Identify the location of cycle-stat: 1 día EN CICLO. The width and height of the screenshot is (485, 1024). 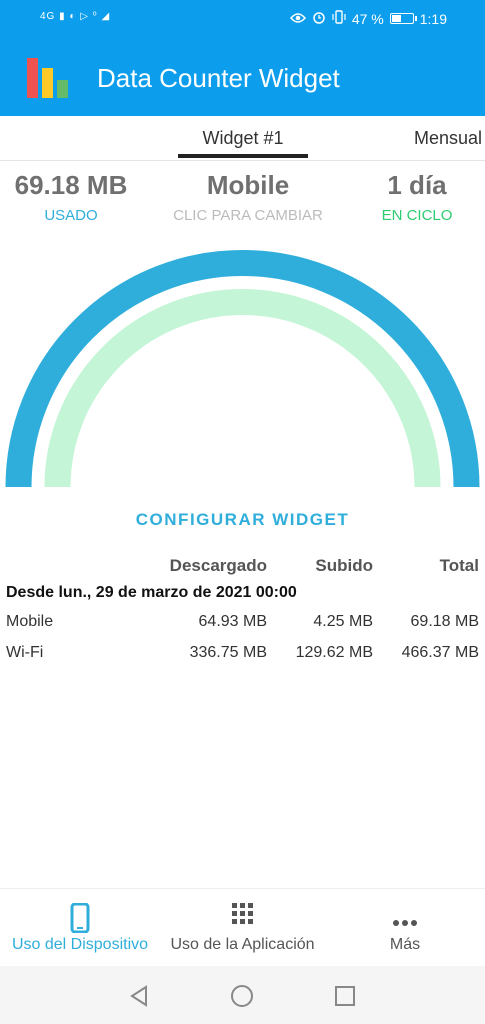
(417, 197).